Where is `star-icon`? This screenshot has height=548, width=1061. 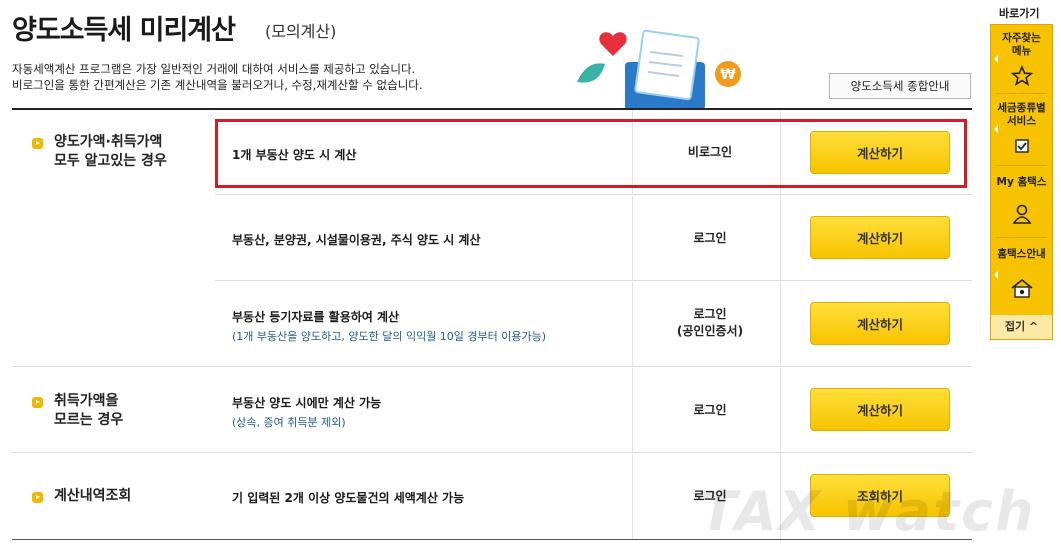 star-icon is located at coordinates (1022, 76).